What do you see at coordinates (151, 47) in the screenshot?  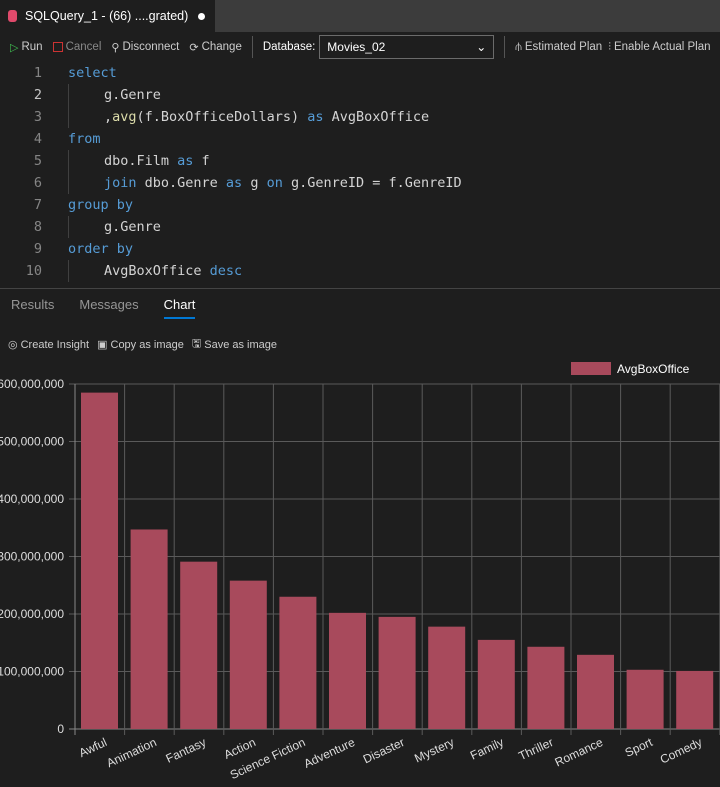 I see `disconnect-label: Disconnect` at bounding box center [151, 47].